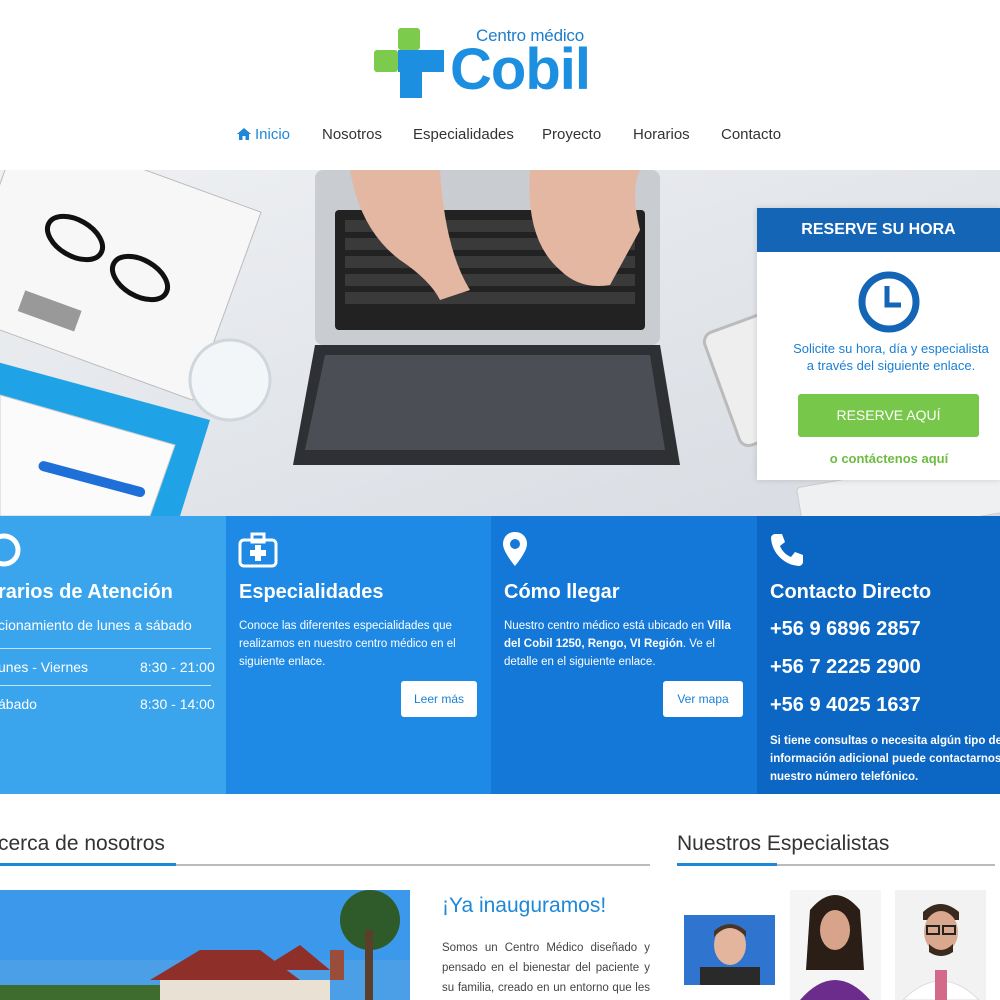  What do you see at coordinates (562, 592) in the screenshot?
I see `como-llegar-title: Cómo llegar` at bounding box center [562, 592].